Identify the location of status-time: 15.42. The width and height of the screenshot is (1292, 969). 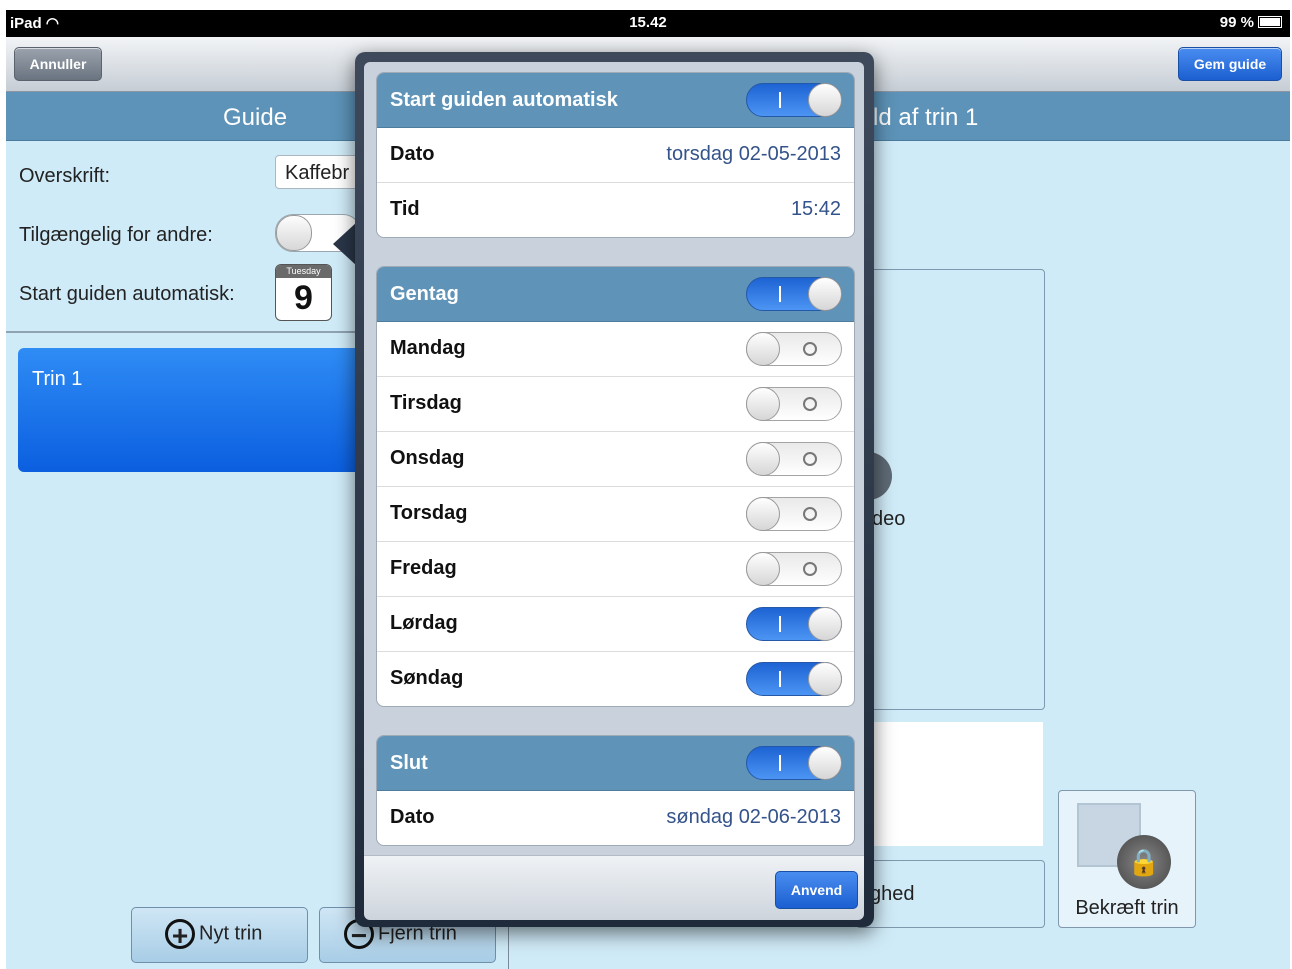
(648, 22).